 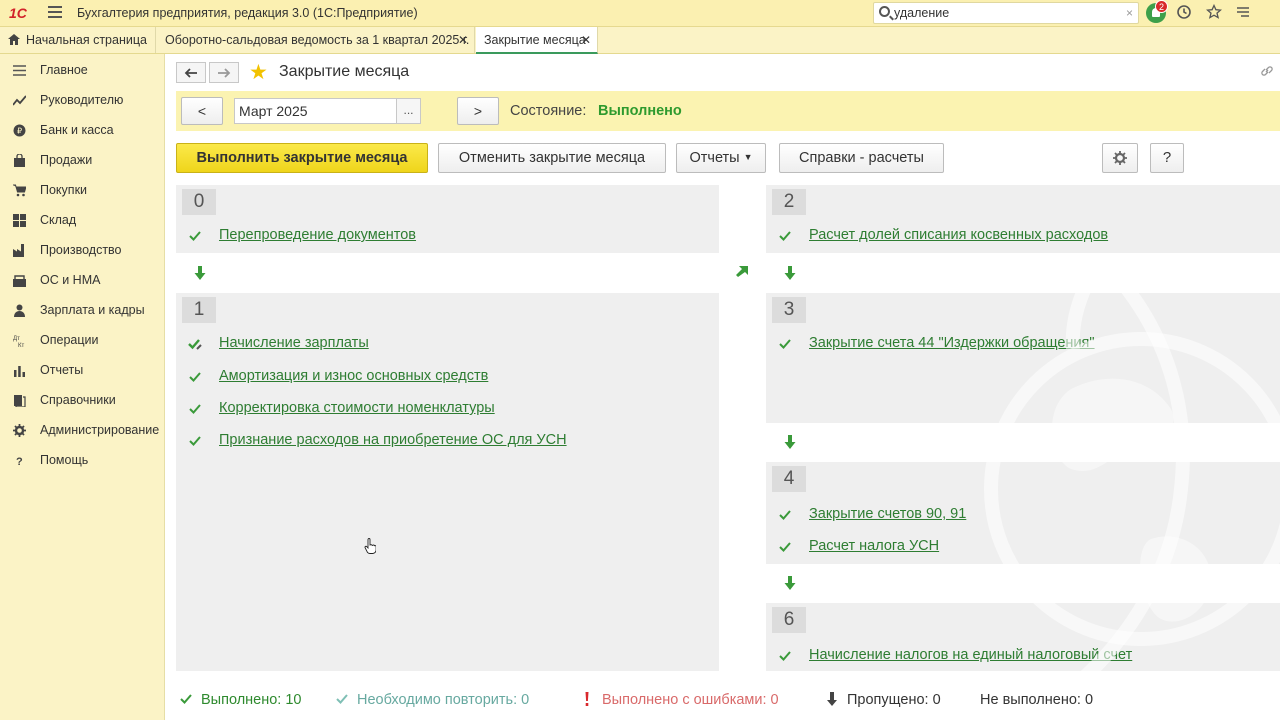 I want to click on settings-button, so click(x=1120, y=158).